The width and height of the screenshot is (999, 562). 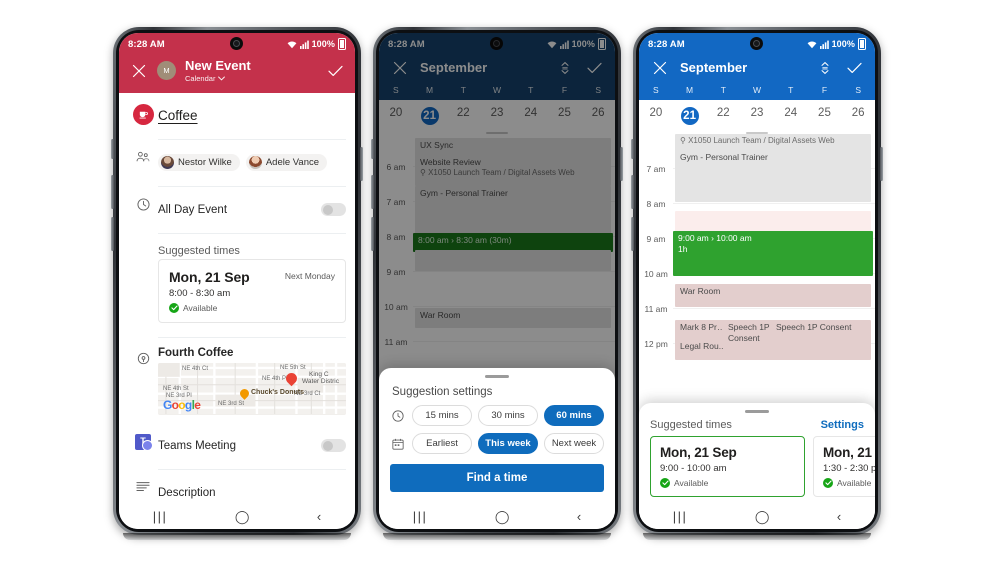 I want to click on expand-collapse-icon, so click(x=824, y=67).